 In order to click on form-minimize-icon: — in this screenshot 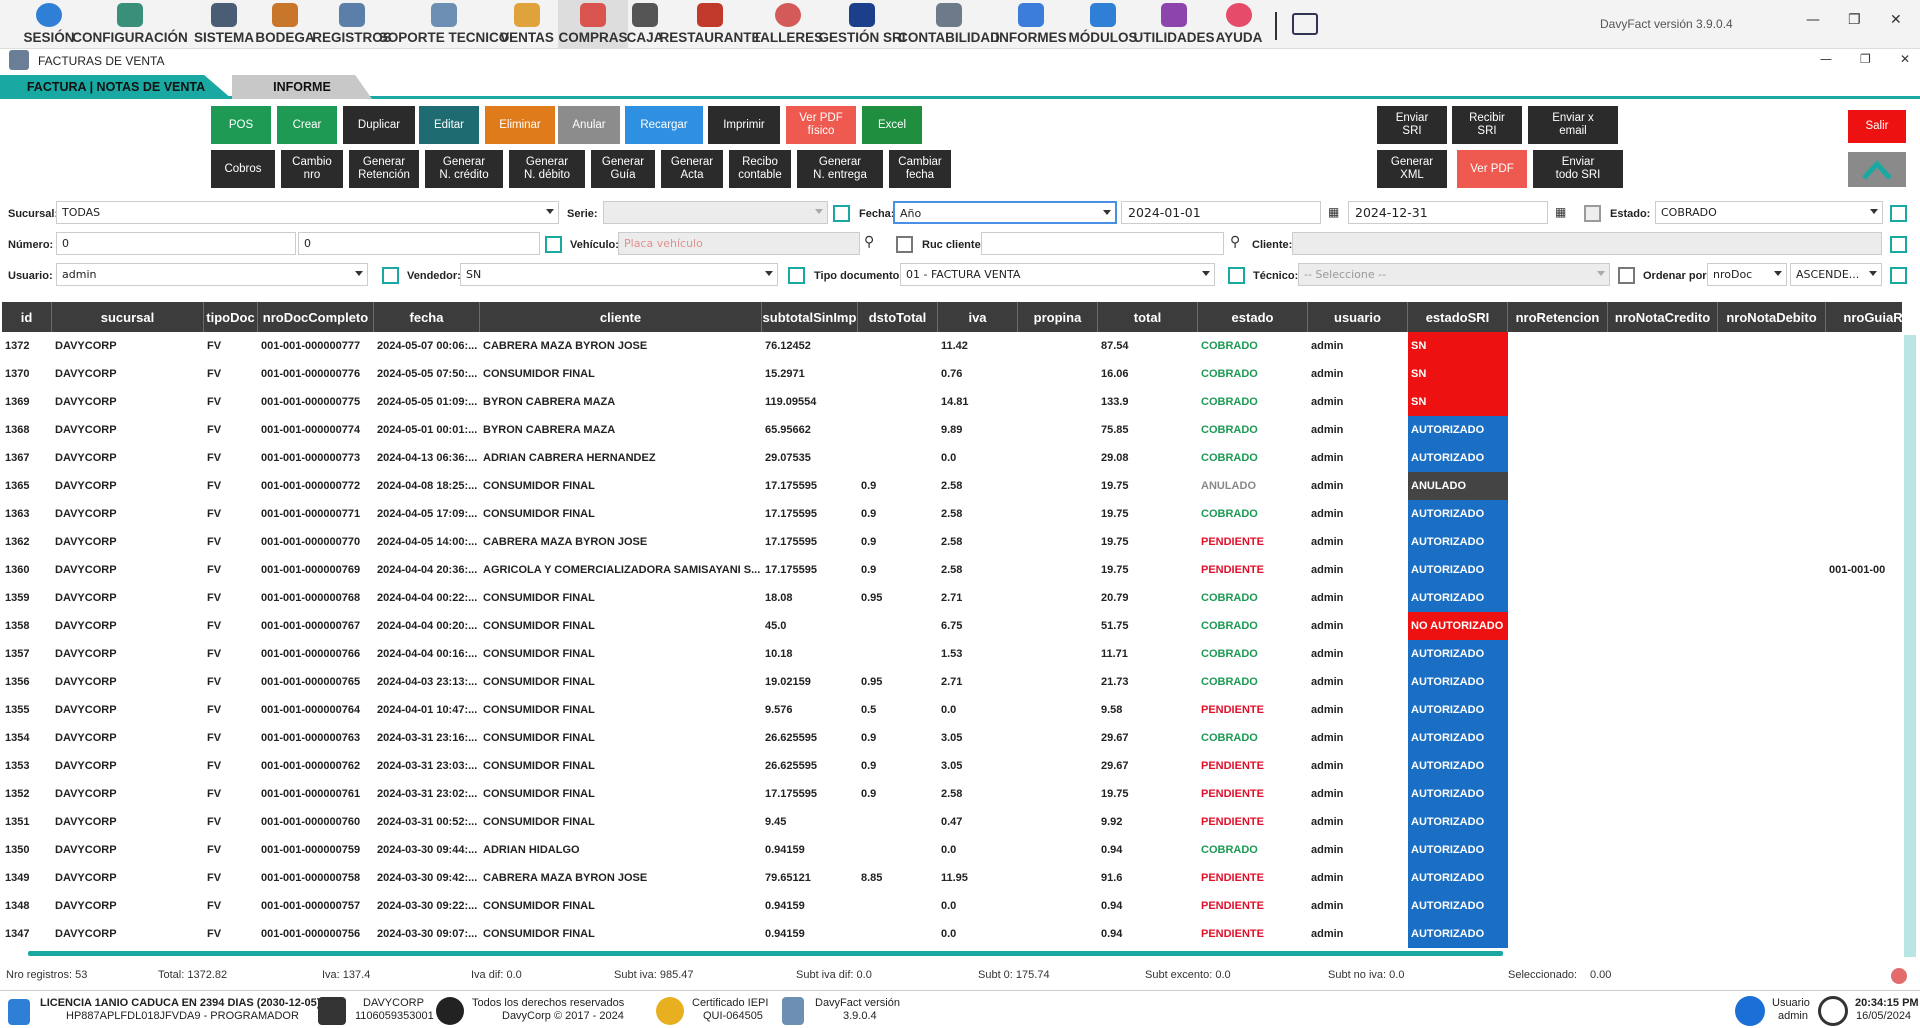, I will do `click(1826, 59)`.